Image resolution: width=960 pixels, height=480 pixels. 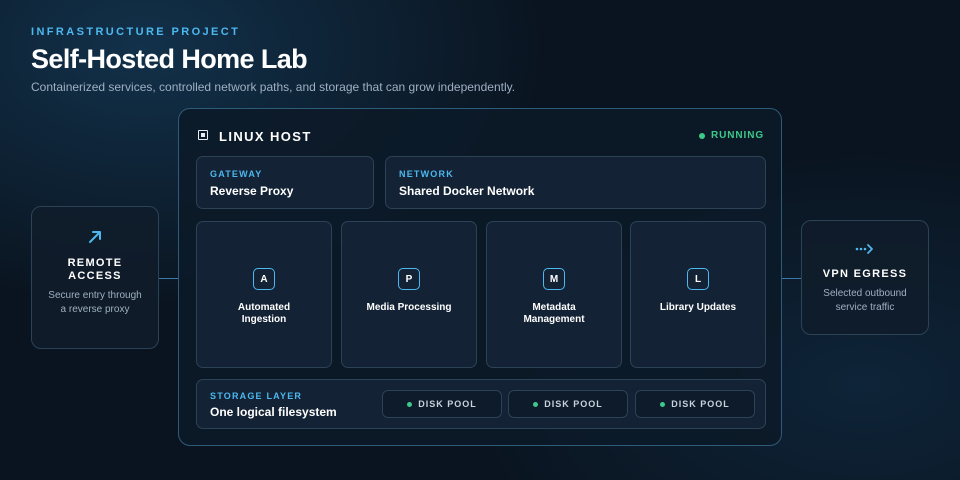 What do you see at coordinates (203, 135) in the screenshot?
I see `server-icon` at bounding box center [203, 135].